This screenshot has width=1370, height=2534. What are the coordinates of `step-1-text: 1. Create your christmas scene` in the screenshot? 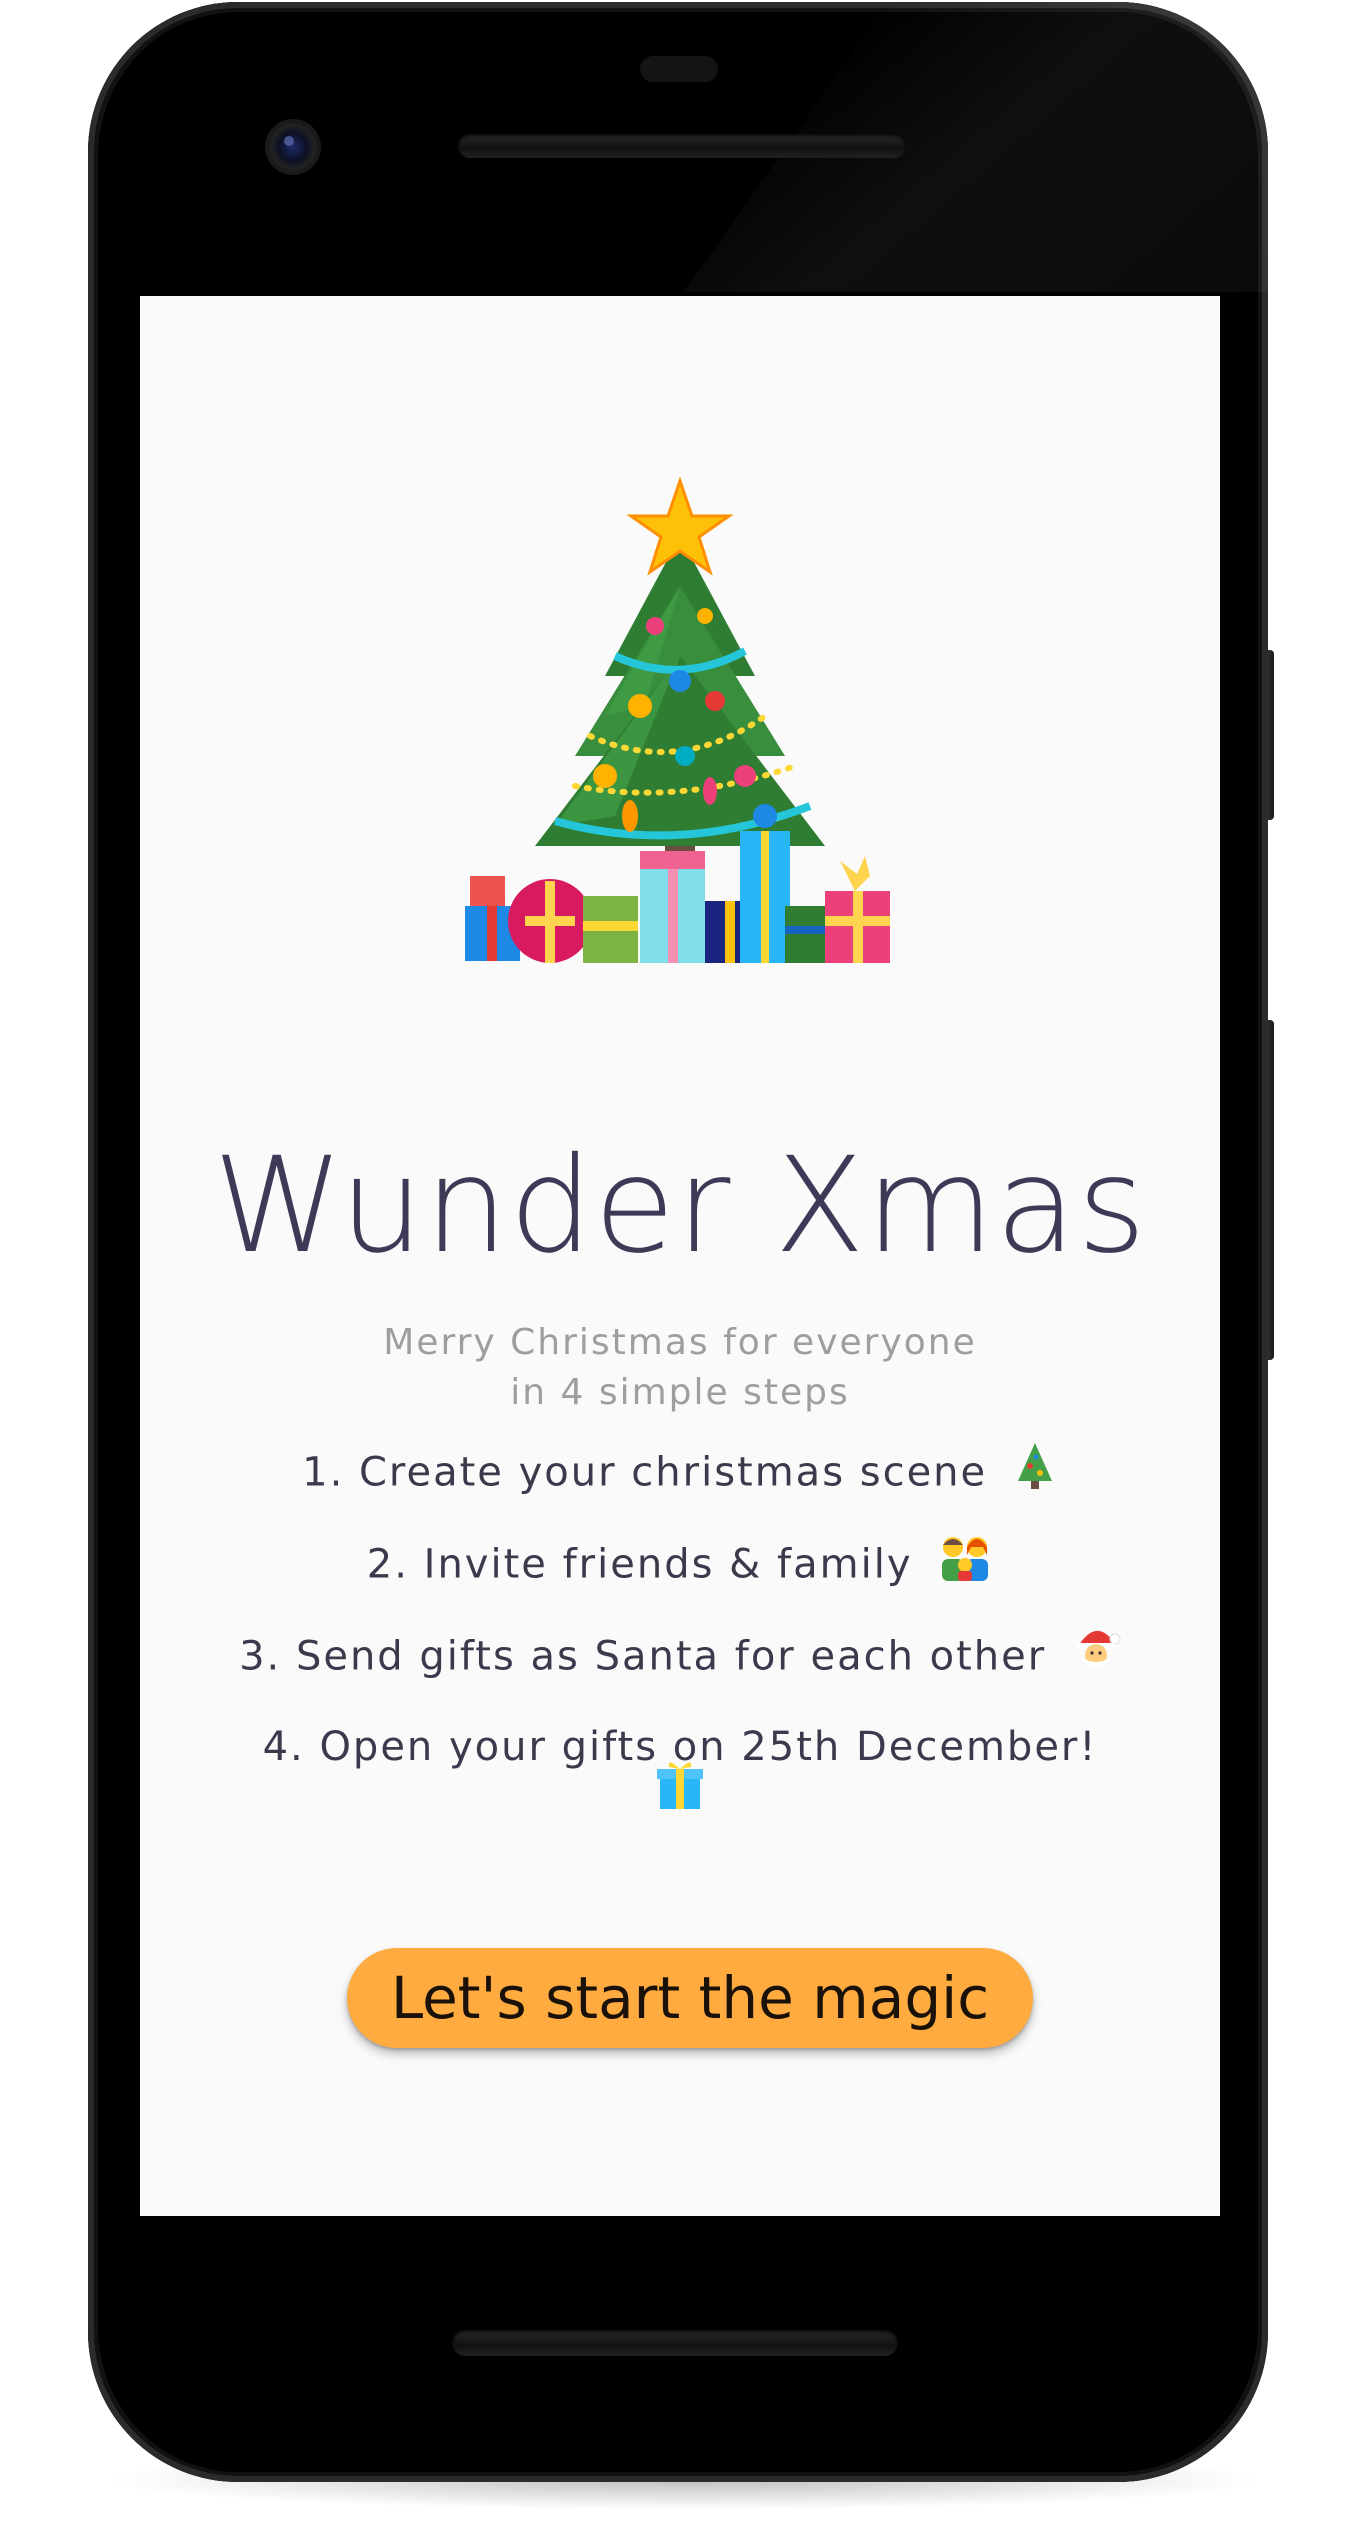 It's located at (645, 1472).